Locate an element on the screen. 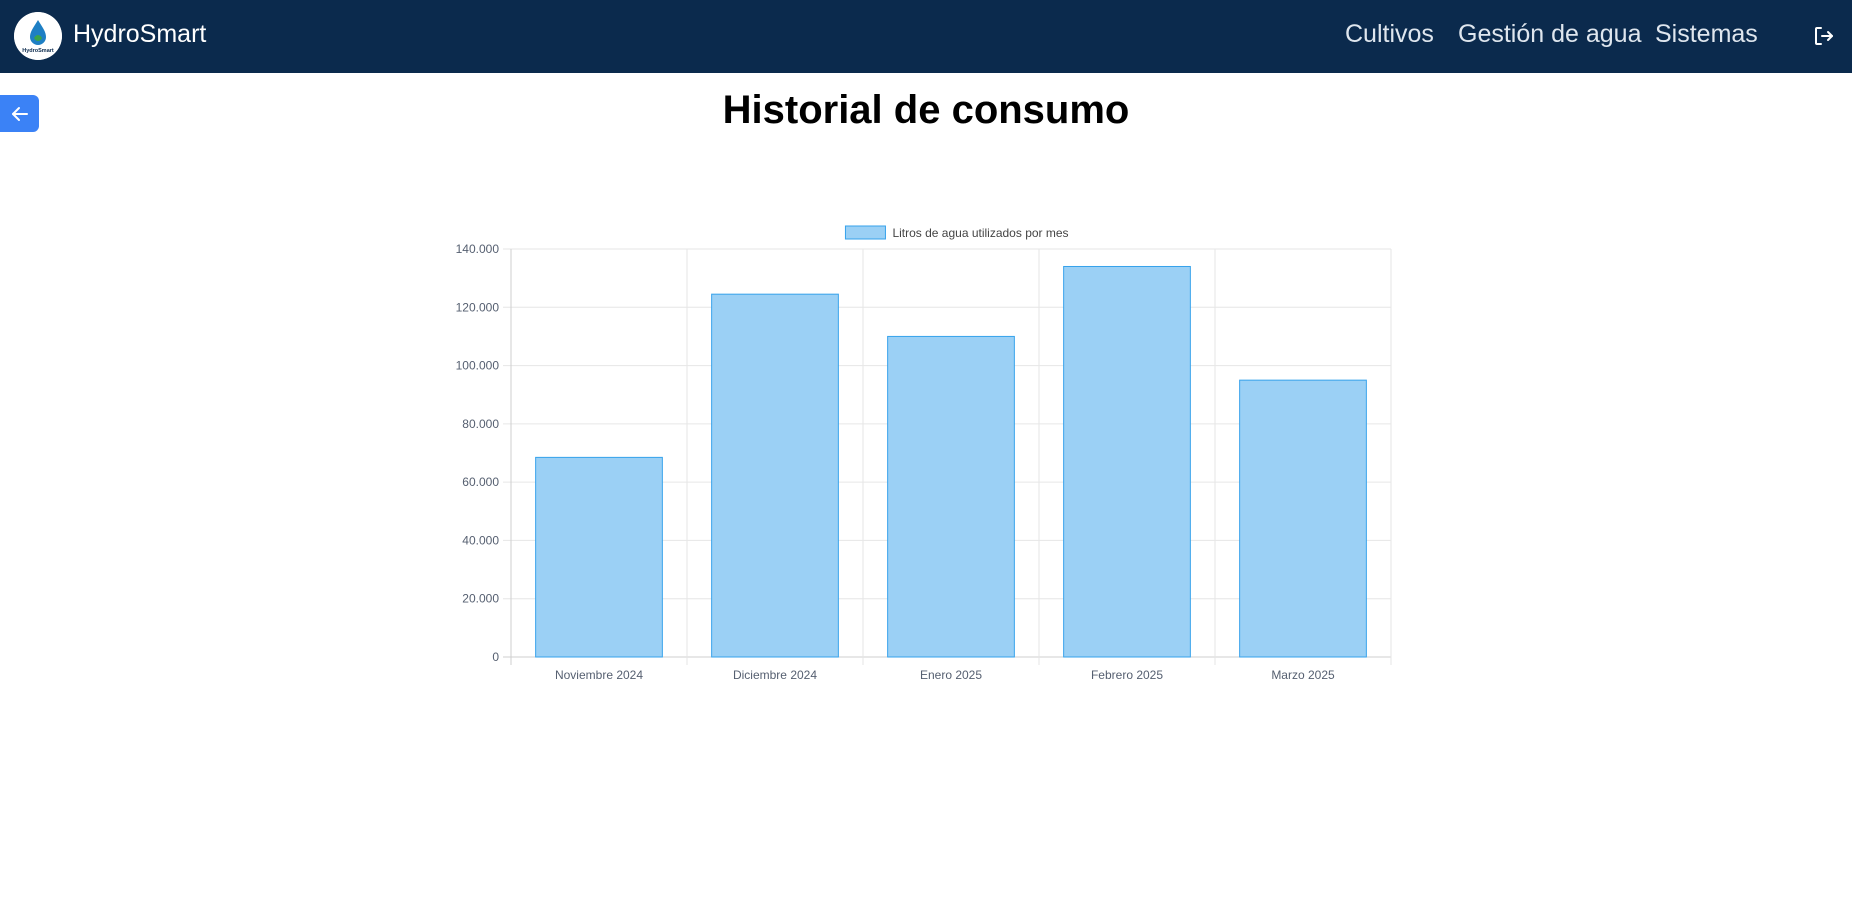 The width and height of the screenshot is (1852, 901). x-tick-label: Diciembre 2024 is located at coordinates (775, 675).